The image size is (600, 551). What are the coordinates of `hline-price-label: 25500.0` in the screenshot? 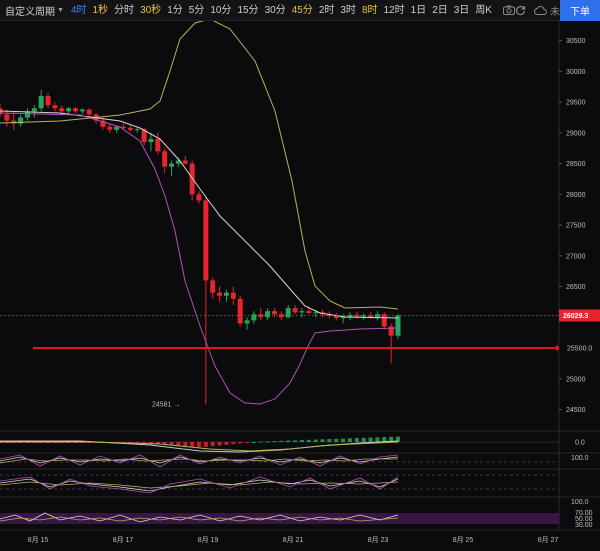 It's located at (579, 349).